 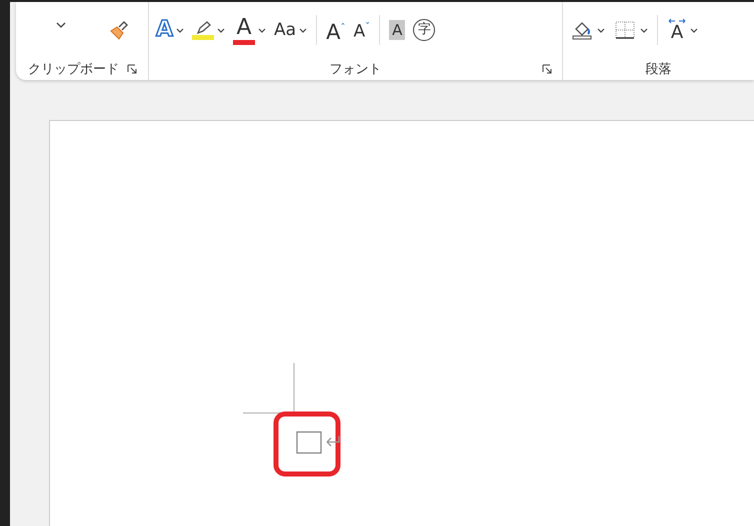 I want to click on shrink-button: A$^{ˇ}$, so click(x=362, y=30).